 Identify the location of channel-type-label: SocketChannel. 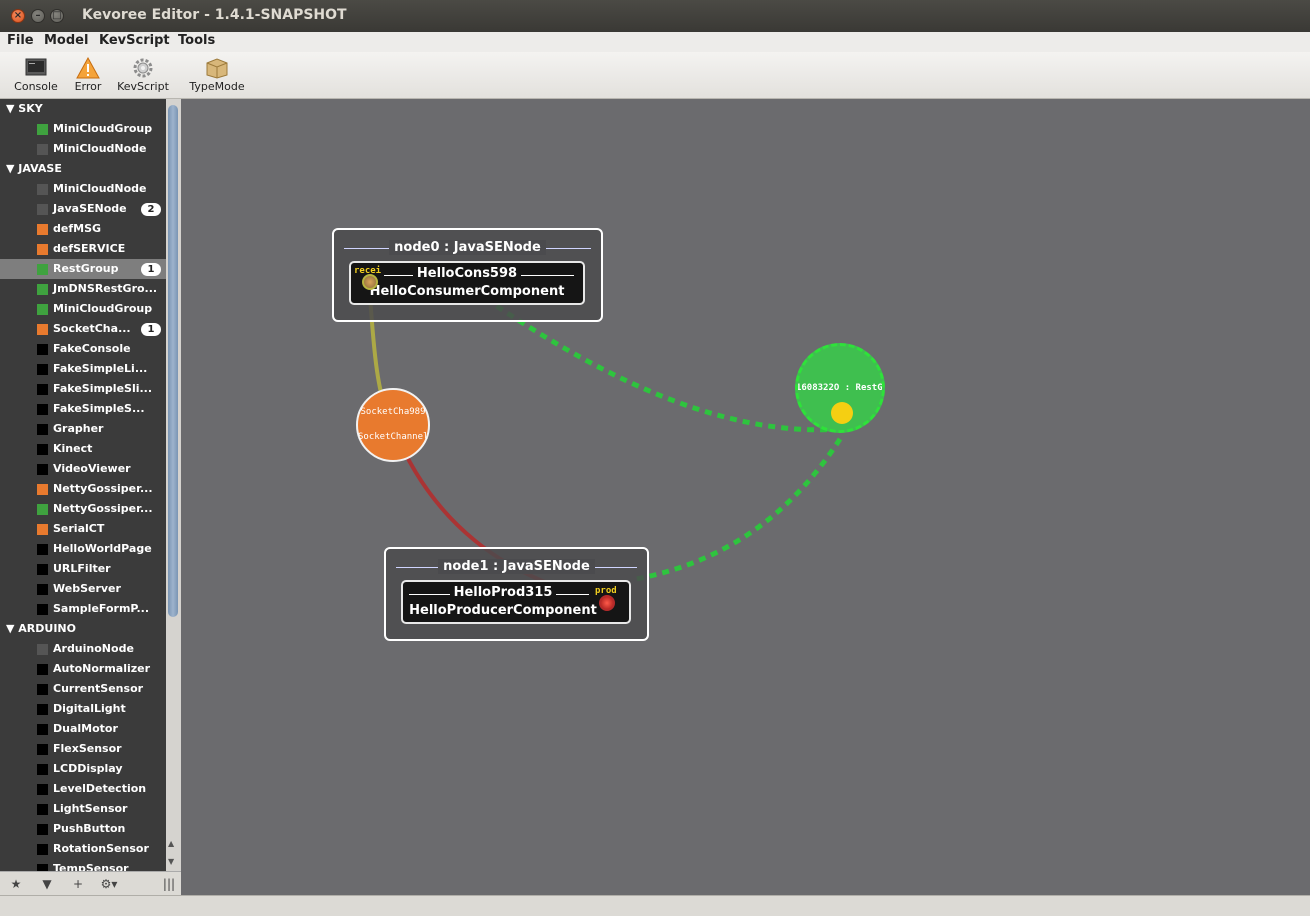
(393, 437).